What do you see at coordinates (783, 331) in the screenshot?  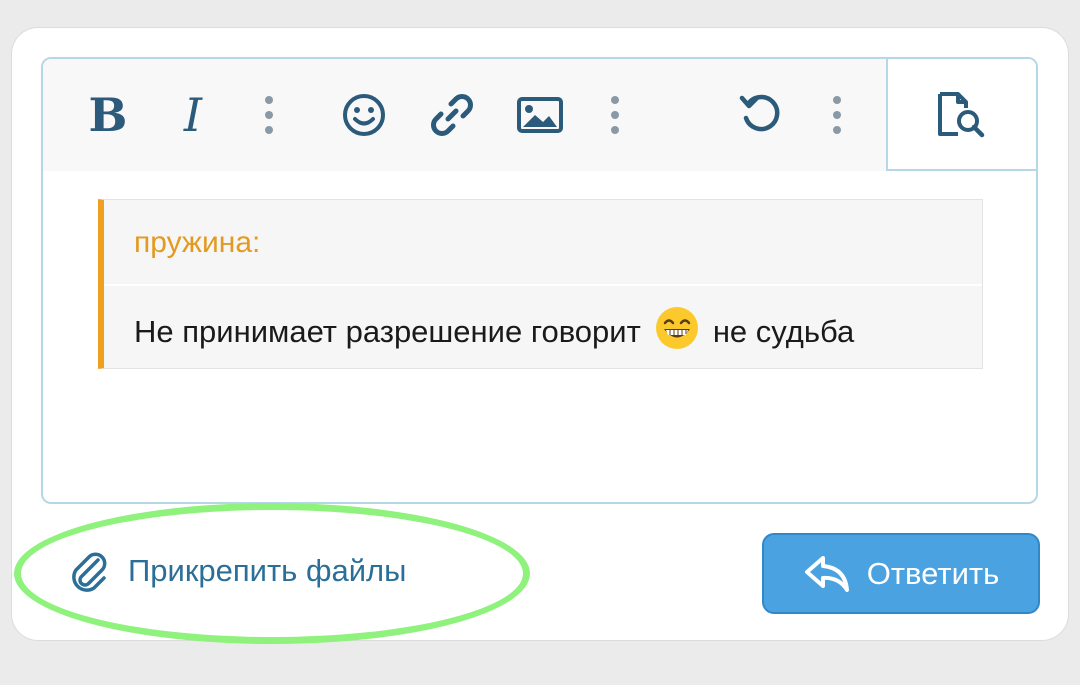 I see `quote-text-after: не судьба` at bounding box center [783, 331].